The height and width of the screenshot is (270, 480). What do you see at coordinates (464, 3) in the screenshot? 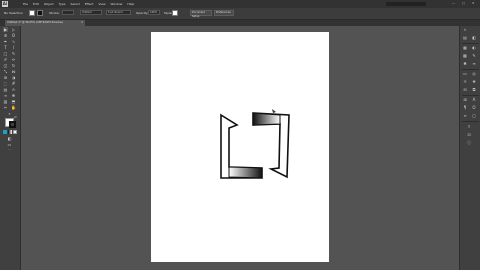
I see `maximize-button: □` at bounding box center [464, 3].